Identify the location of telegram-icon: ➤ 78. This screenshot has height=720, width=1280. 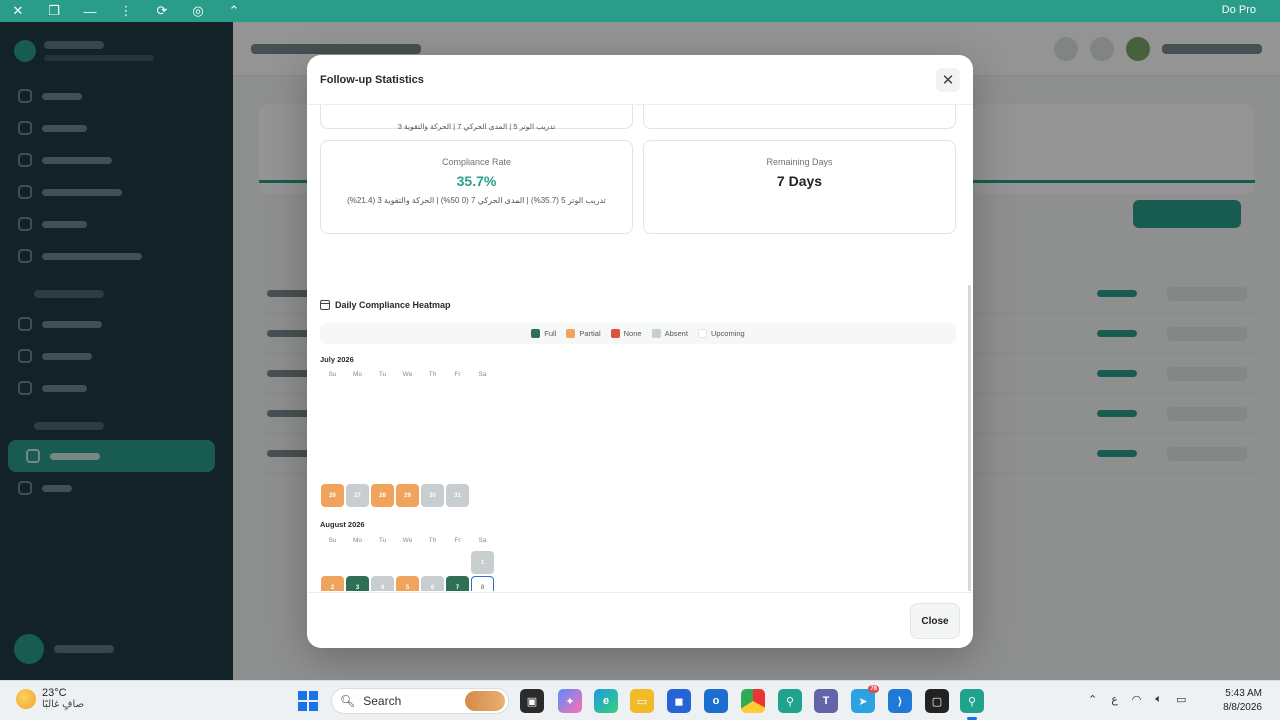
(865, 699).